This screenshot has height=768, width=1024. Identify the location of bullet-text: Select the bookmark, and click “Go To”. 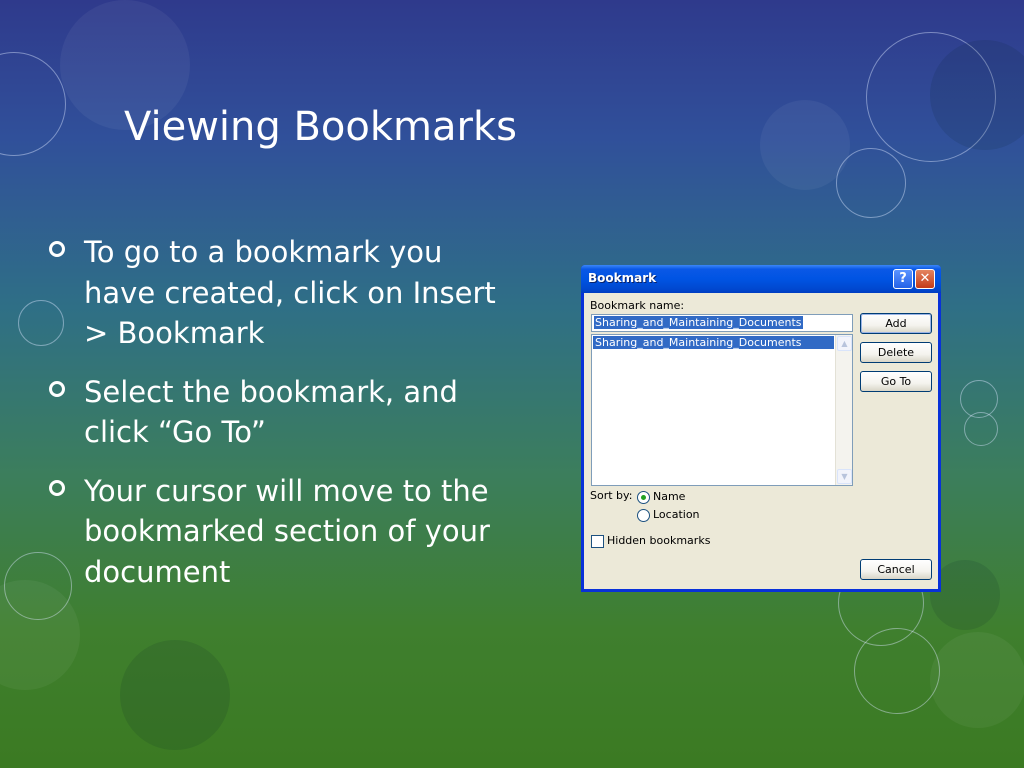
(271, 412).